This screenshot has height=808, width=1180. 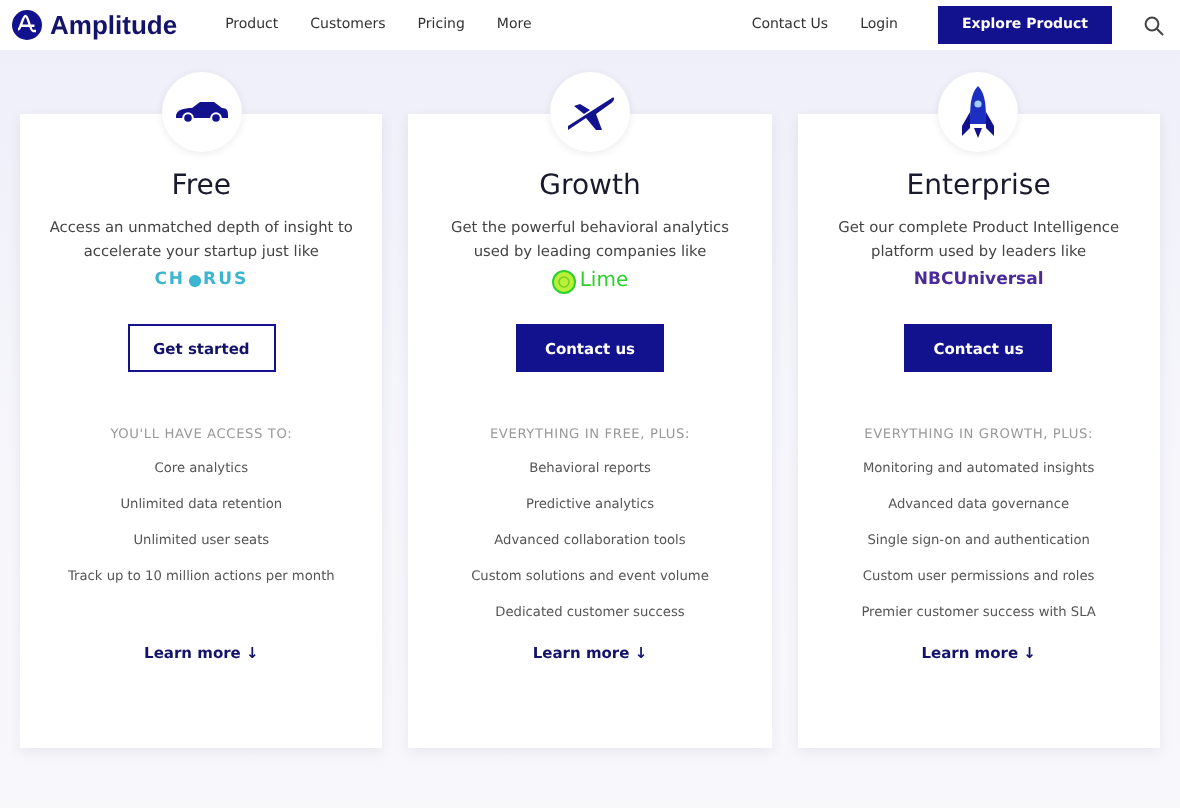 What do you see at coordinates (978, 281) in the screenshot?
I see `customer-logo: NBCUniversal` at bounding box center [978, 281].